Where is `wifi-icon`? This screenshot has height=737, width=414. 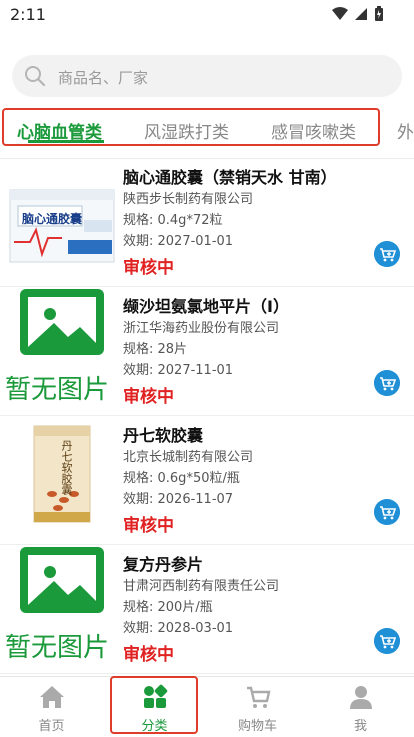 wifi-icon is located at coordinates (340, 13).